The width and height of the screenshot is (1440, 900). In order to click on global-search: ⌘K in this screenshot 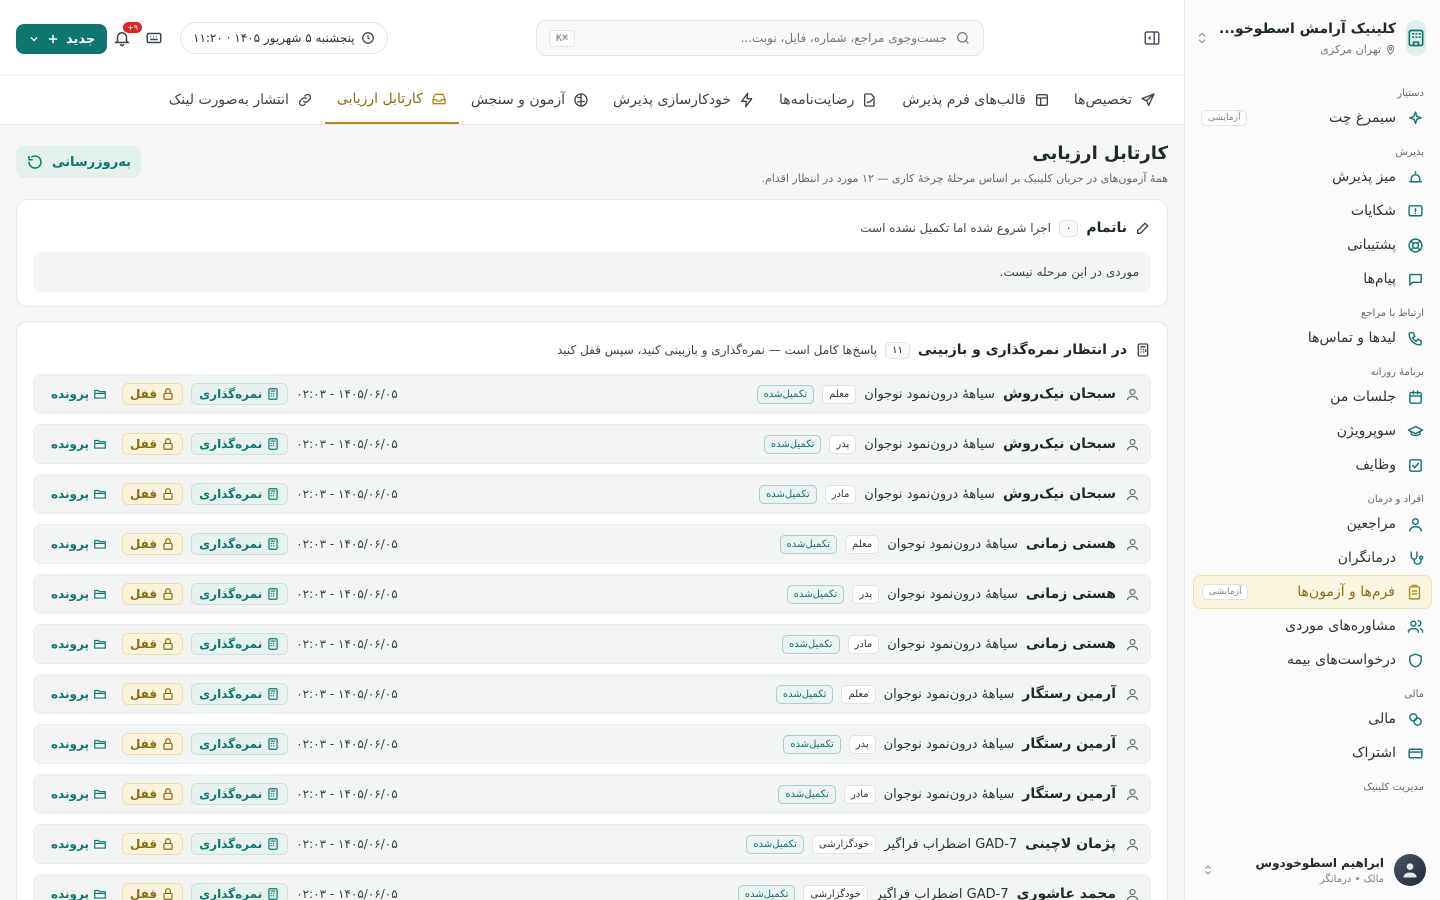, I will do `click(760, 38)`.